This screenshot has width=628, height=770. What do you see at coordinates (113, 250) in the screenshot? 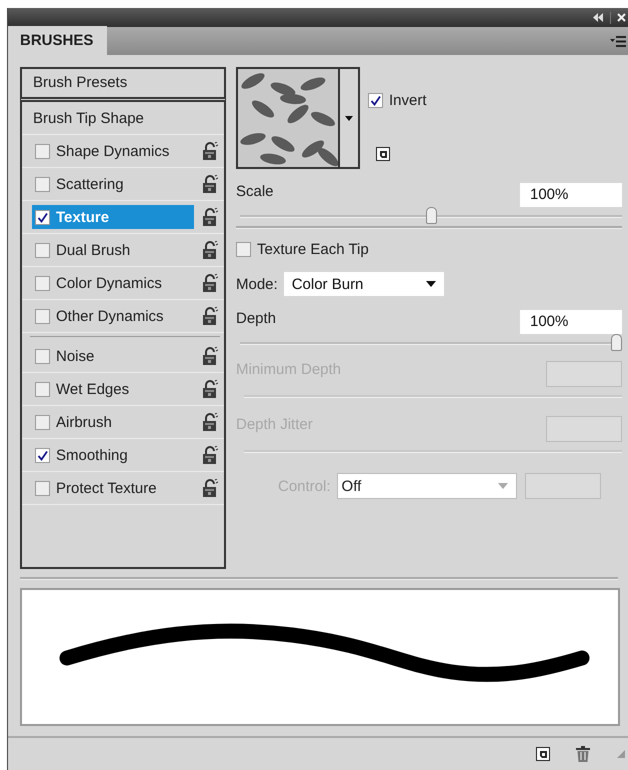
I see `list-item: Dual Brush` at bounding box center [113, 250].